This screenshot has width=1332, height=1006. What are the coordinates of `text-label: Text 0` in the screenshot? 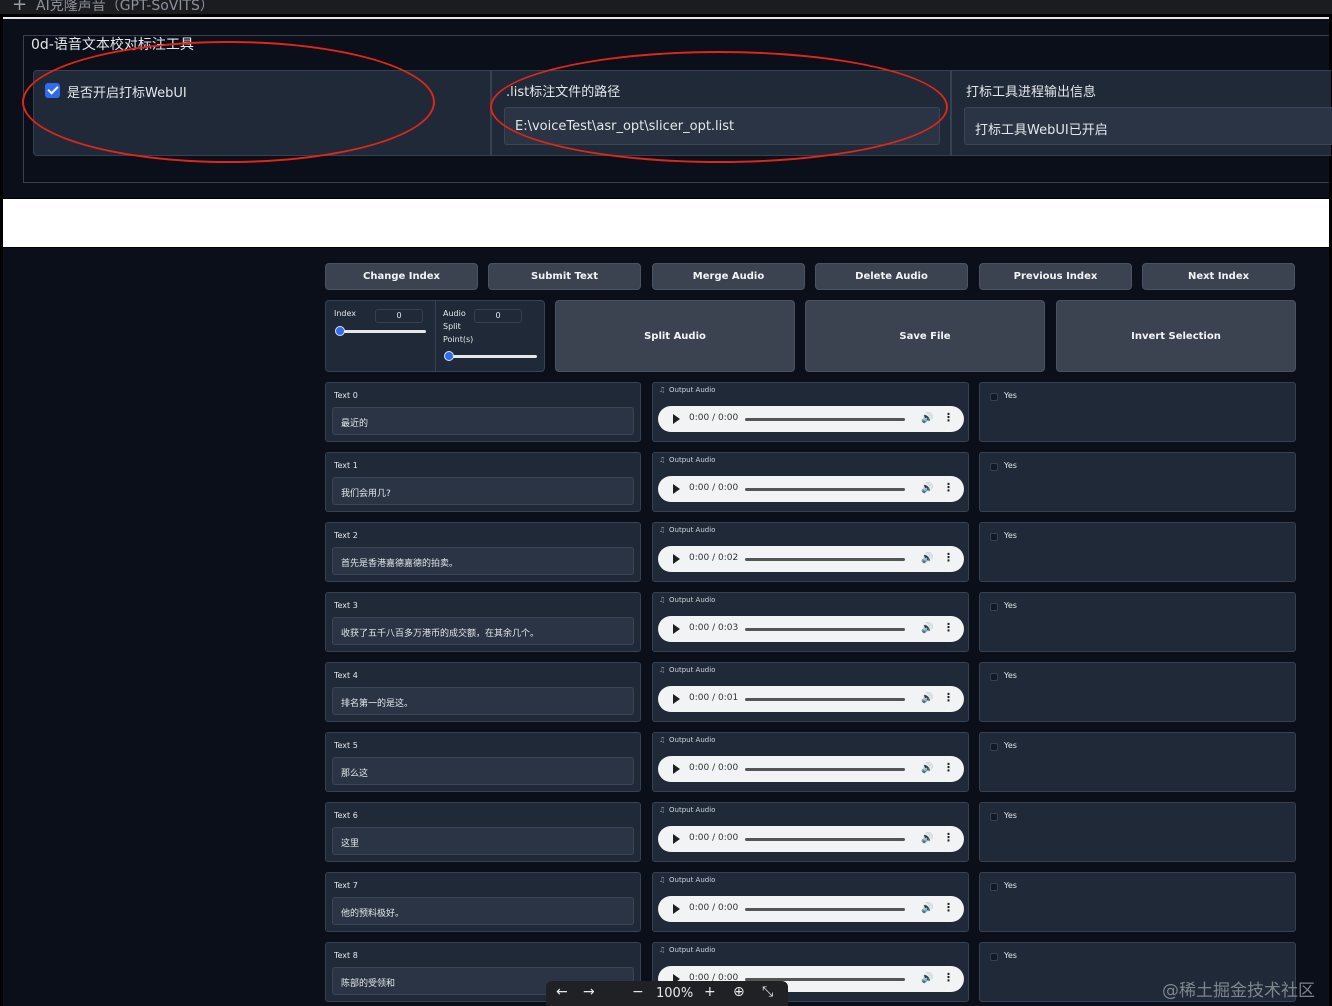 It's located at (346, 395).